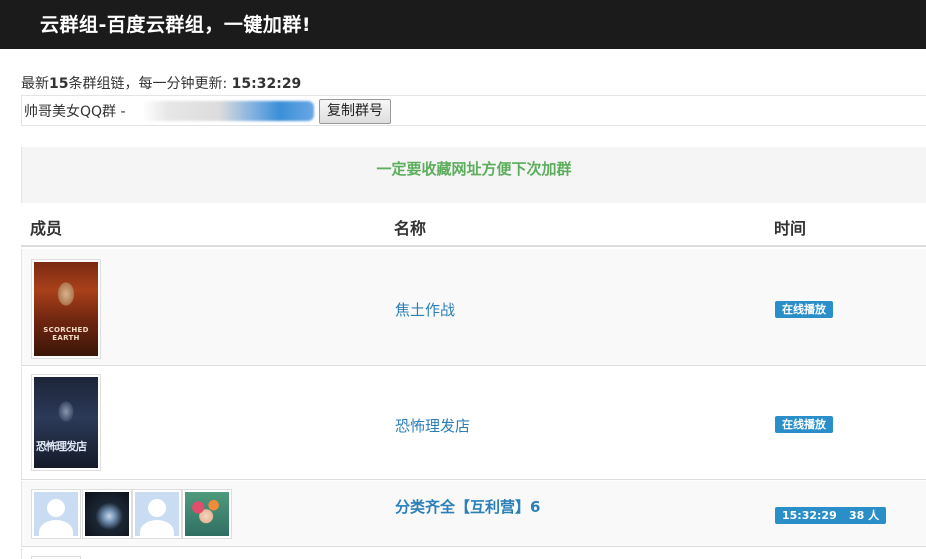  Describe the element at coordinates (809, 515) in the screenshot. I see `update-time-badge: 15:32:29` at that location.